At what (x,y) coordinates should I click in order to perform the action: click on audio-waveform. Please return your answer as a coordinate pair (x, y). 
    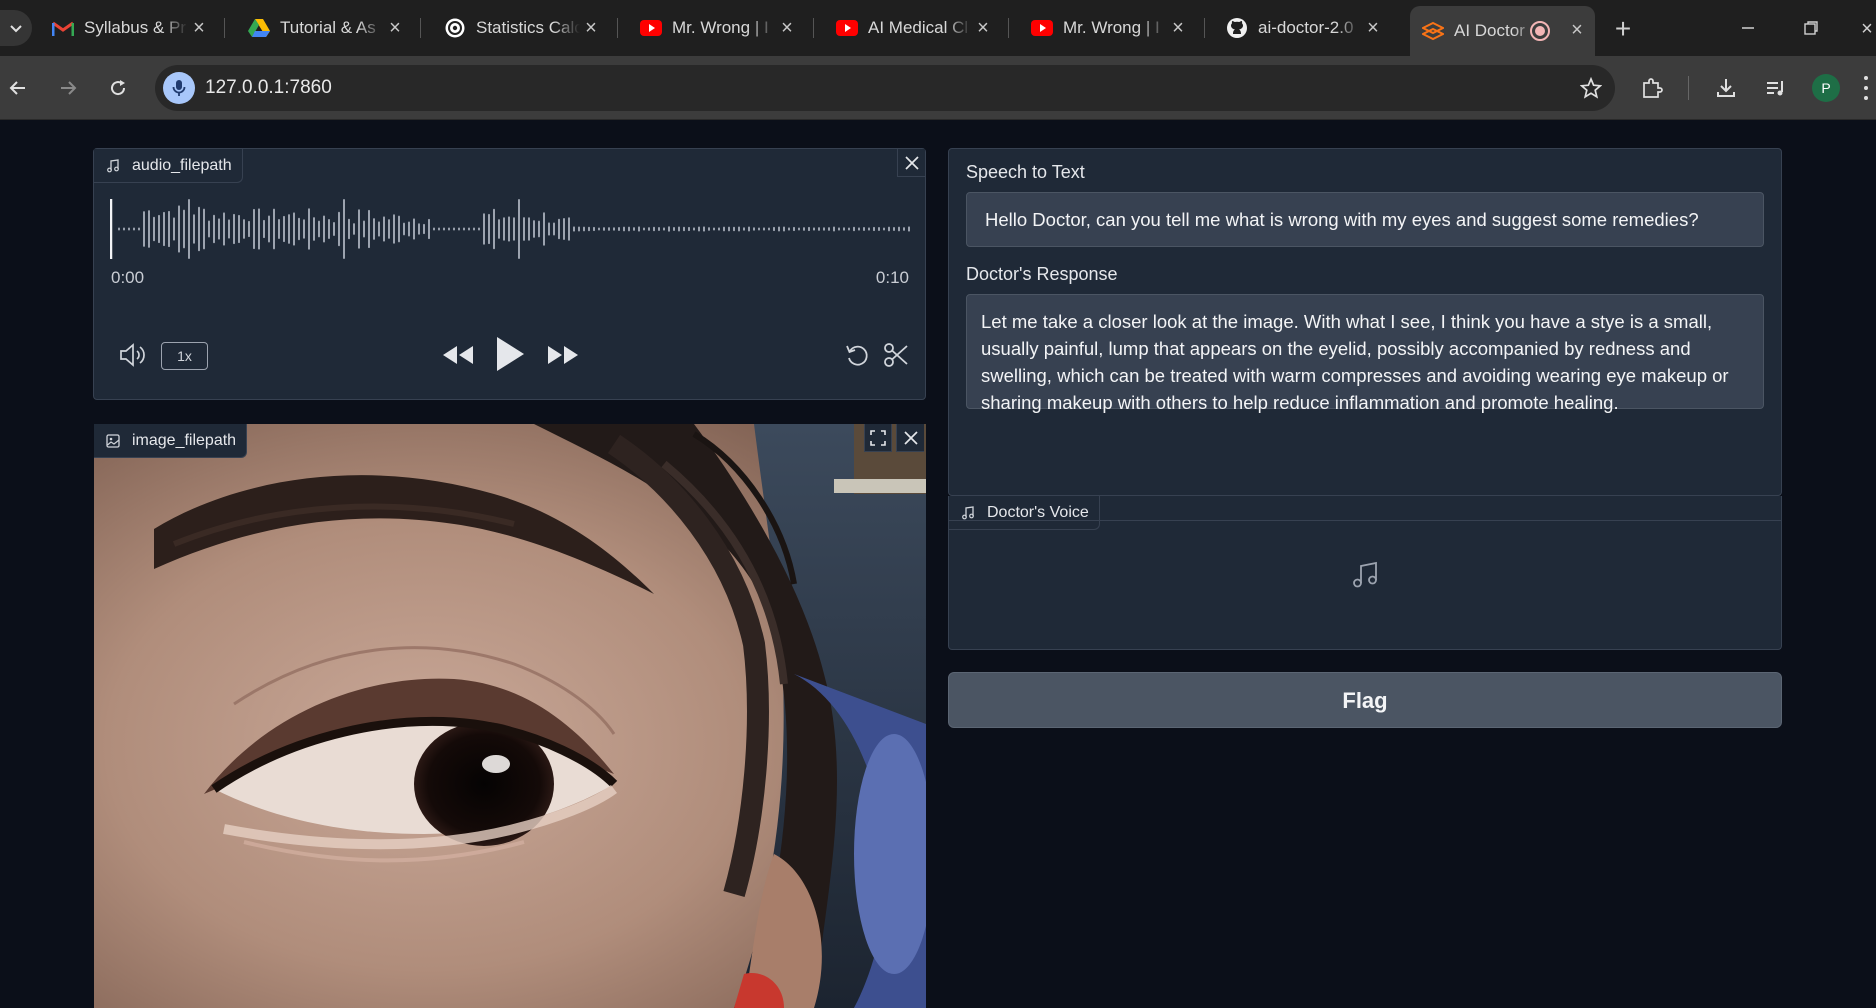
    Looking at the image, I should click on (510, 229).